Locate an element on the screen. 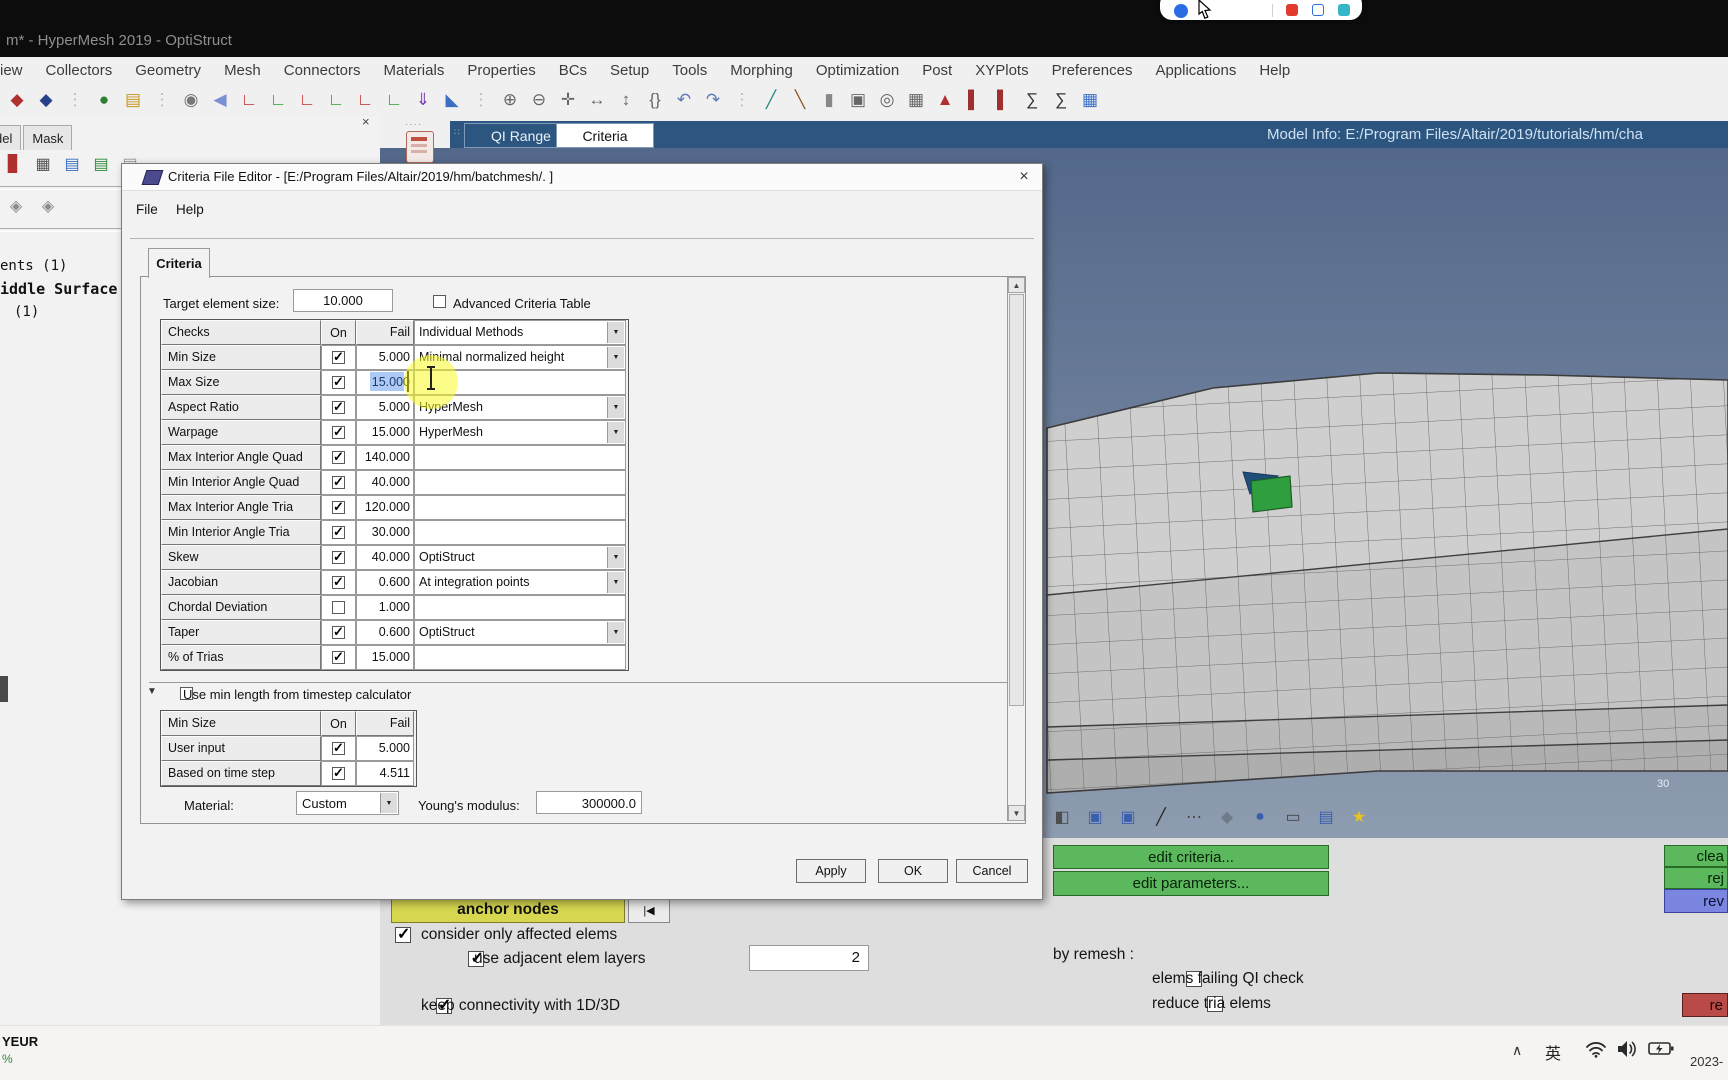 The height and width of the screenshot is (1080, 1728). row-on-cell is located at coordinates (338, 748).